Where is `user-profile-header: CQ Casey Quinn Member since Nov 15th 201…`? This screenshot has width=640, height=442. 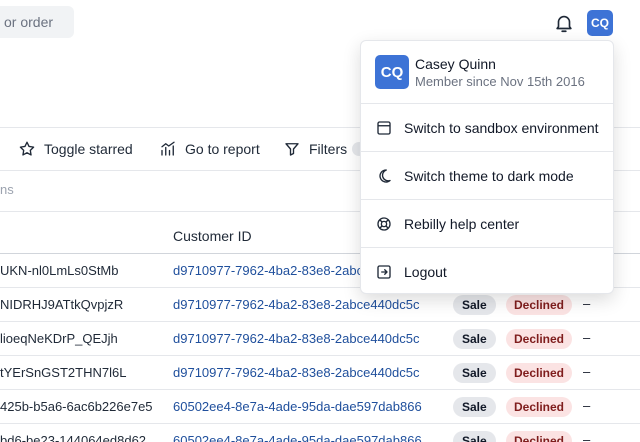 user-profile-header: CQ Casey Quinn Member since Nov 15th 201… is located at coordinates (487, 72).